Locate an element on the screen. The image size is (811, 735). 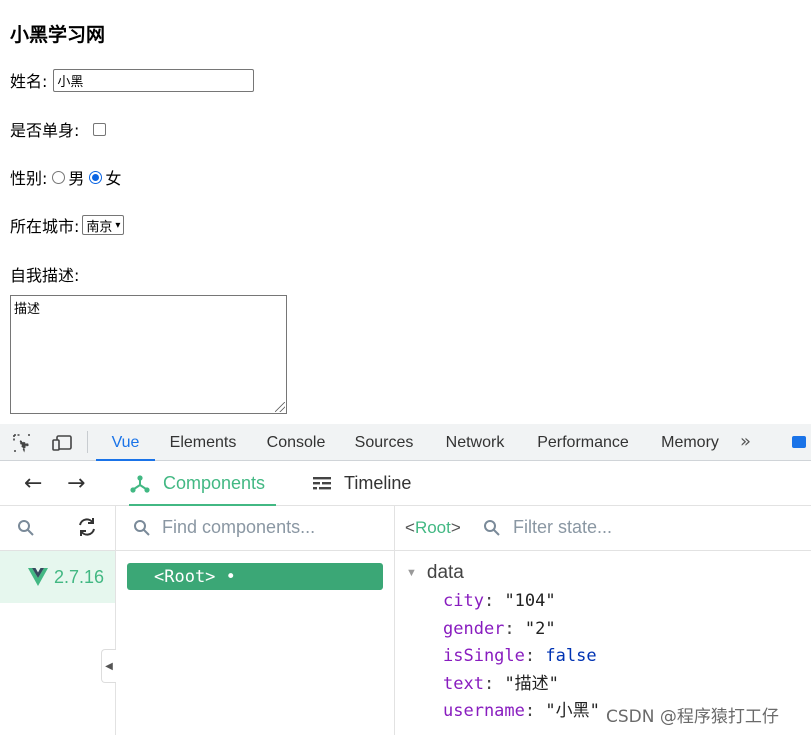
state-key: city is located at coordinates (463, 601).